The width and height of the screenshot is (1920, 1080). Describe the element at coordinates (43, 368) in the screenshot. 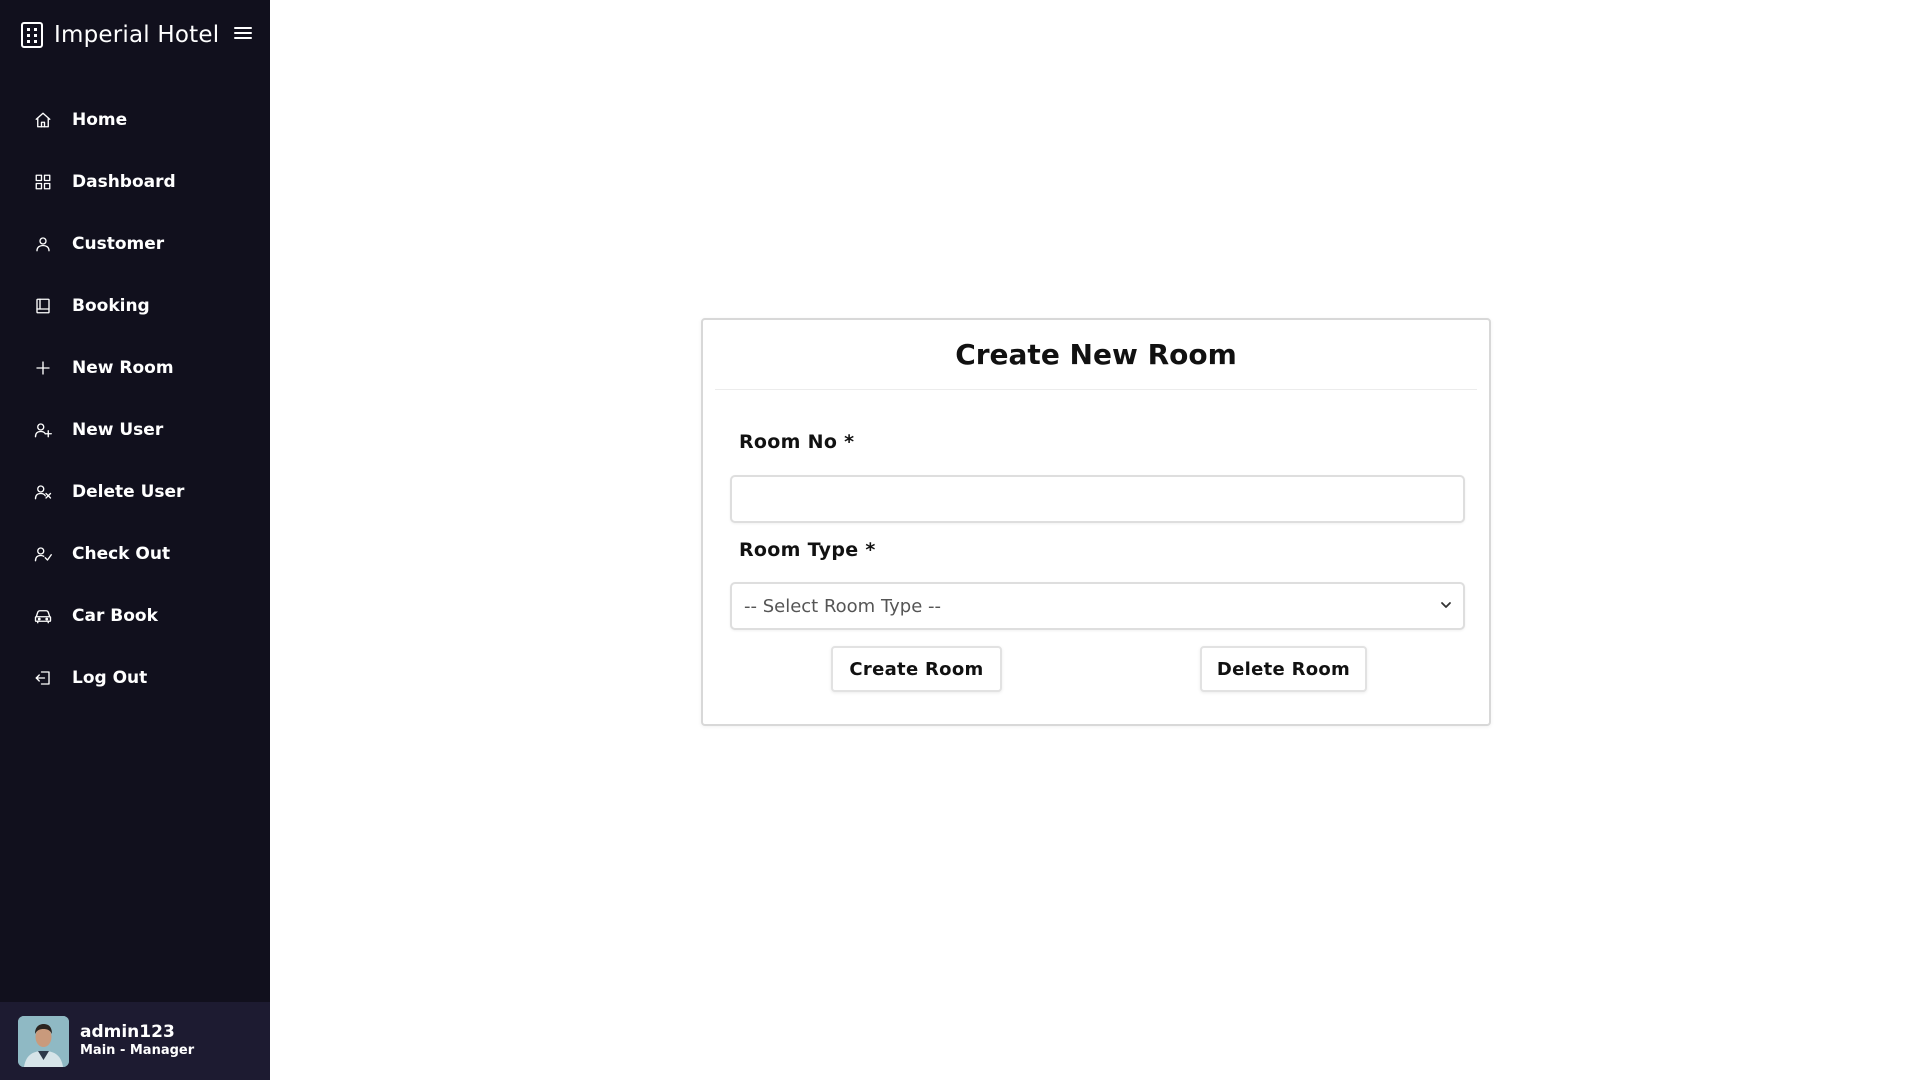

I see `plus-icon` at that location.